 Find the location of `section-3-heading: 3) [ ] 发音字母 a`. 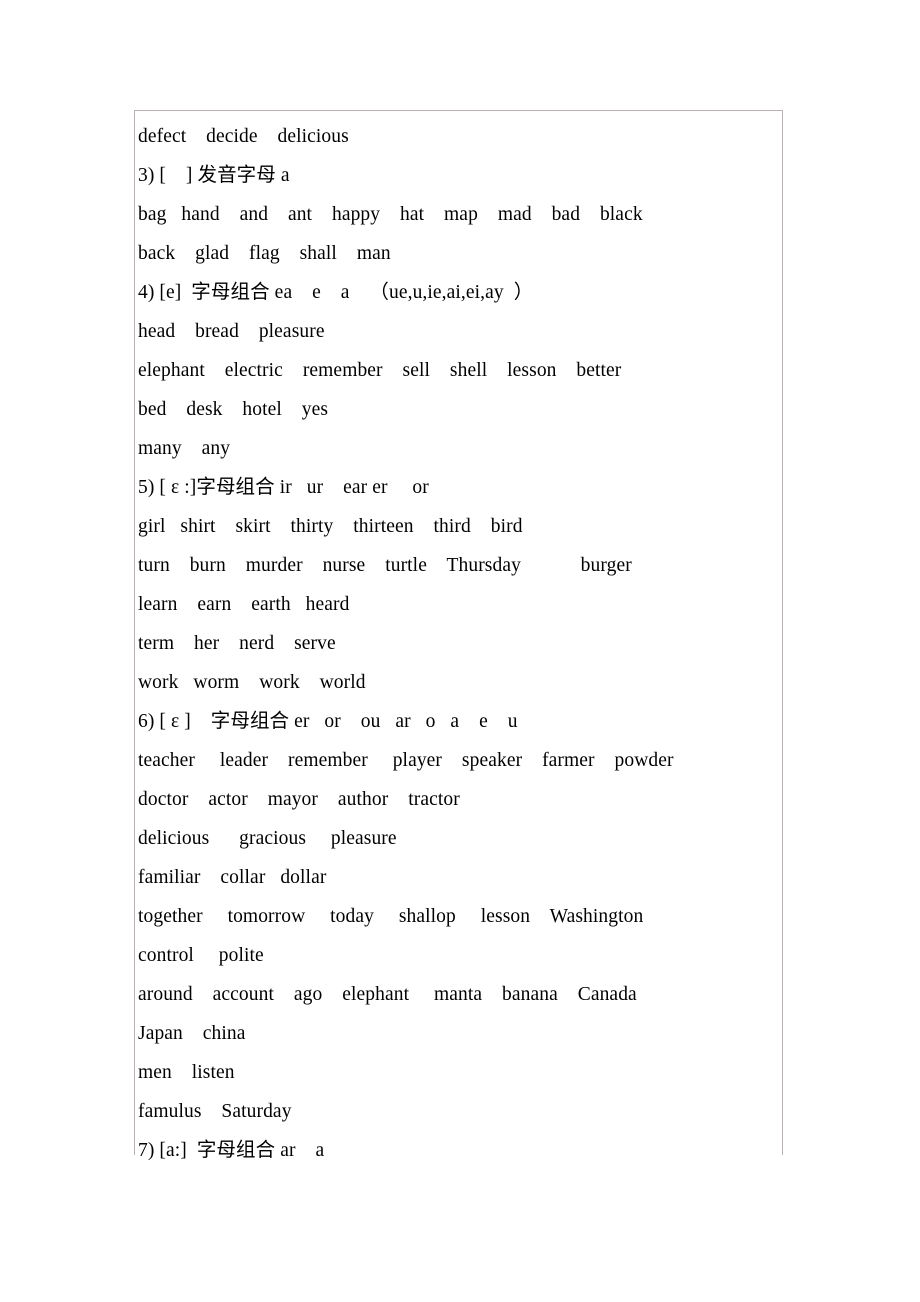

section-3-heading: 3) [ ] 发音字母 a is located at coordinates (214, 175).